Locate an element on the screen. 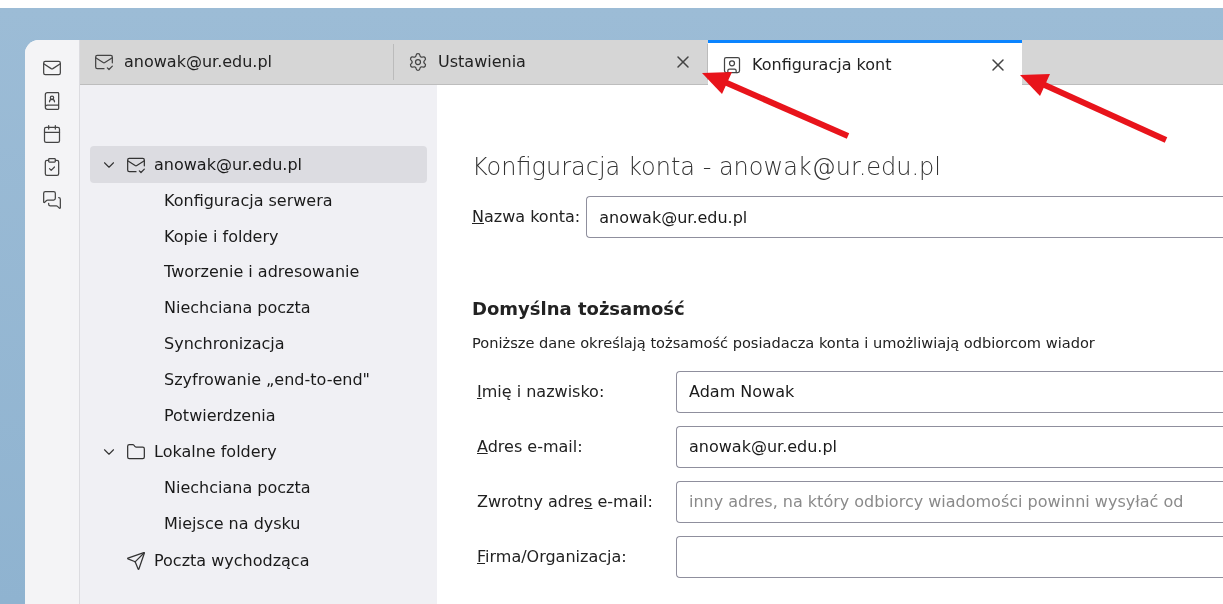 Image resolution: width=1223 pixels, height=604 pixels. settings-icon is located at coordinates (418, 62).